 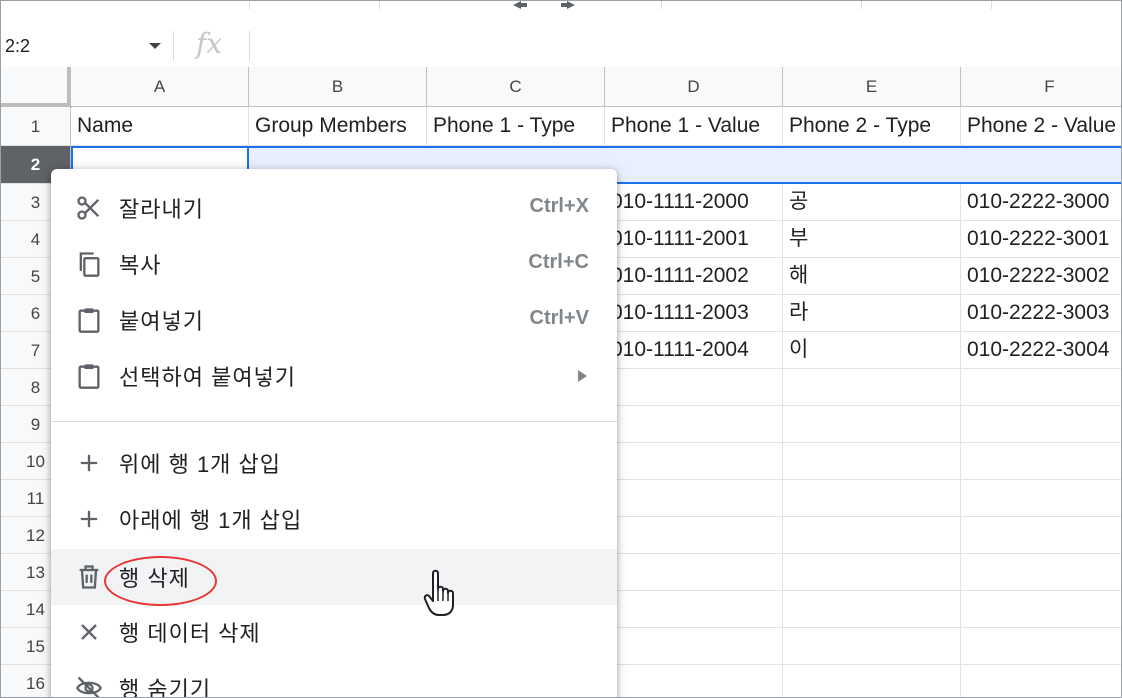 What do you see at coordinates (161, 321) in the screenshot?
I see `menu-item-label: 붙여넣기` at bounding box center [161, 321].